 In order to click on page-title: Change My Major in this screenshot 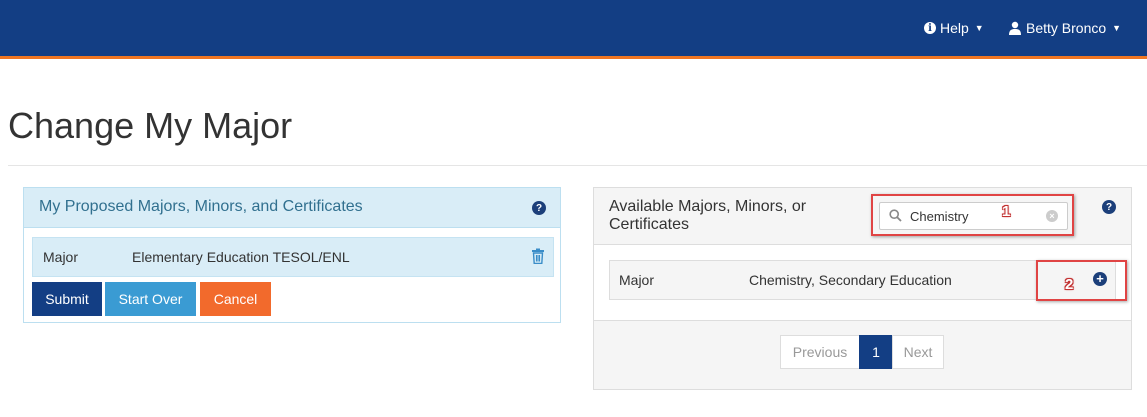, I will do `click(150, 125)`.